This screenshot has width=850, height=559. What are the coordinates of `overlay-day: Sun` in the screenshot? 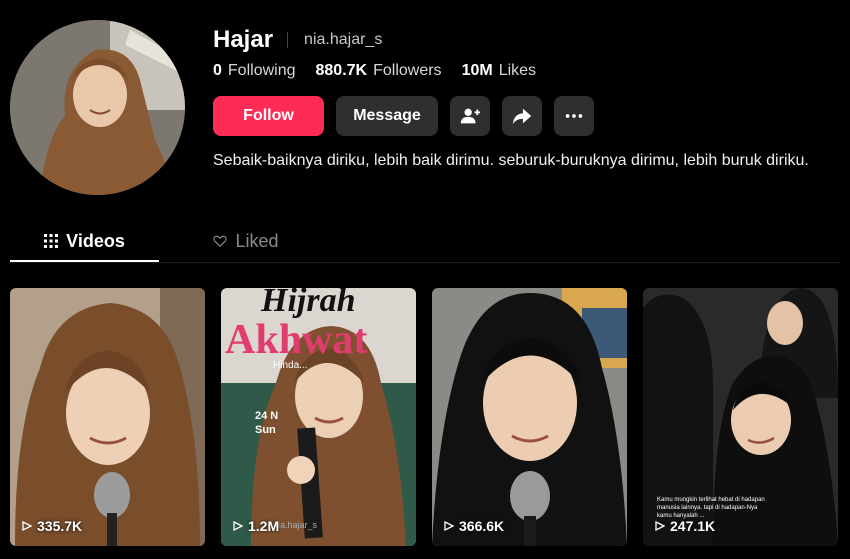 It's located at (265, 430).